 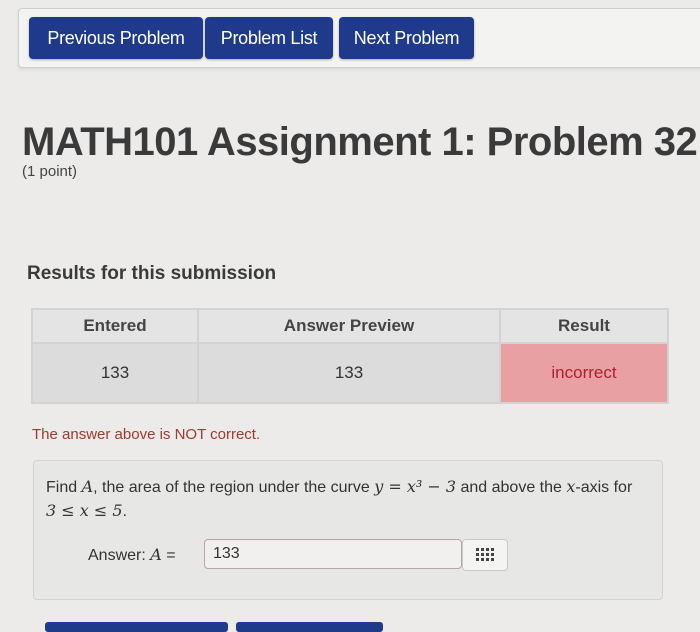 I want to click on problem-text-part: , the area of the region under the curve, so click(x=234, y=487).